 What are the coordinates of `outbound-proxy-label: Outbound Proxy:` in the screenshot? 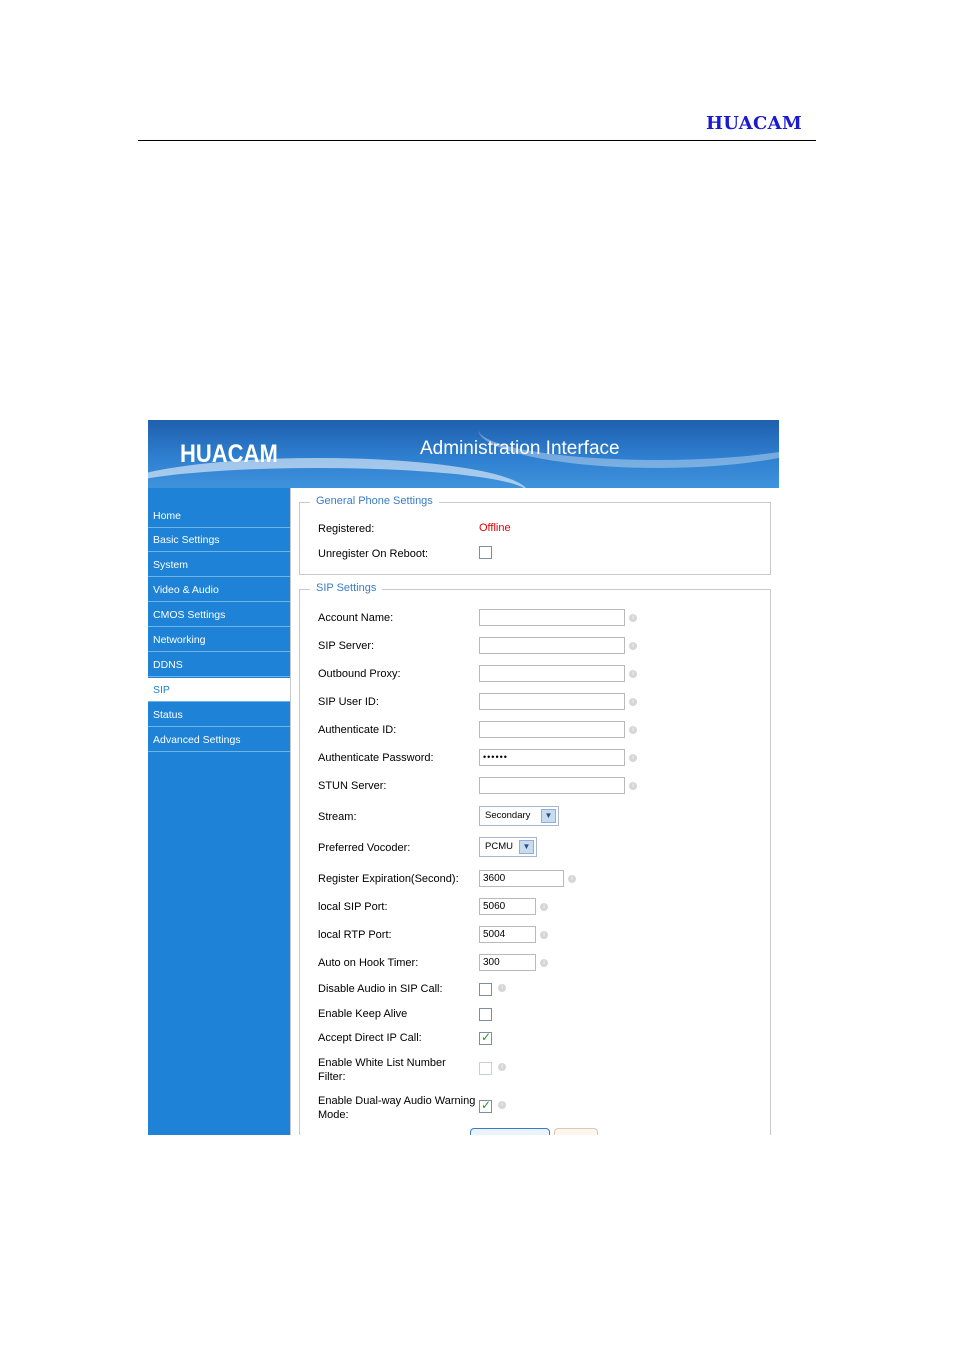 It's located at (359, 674).